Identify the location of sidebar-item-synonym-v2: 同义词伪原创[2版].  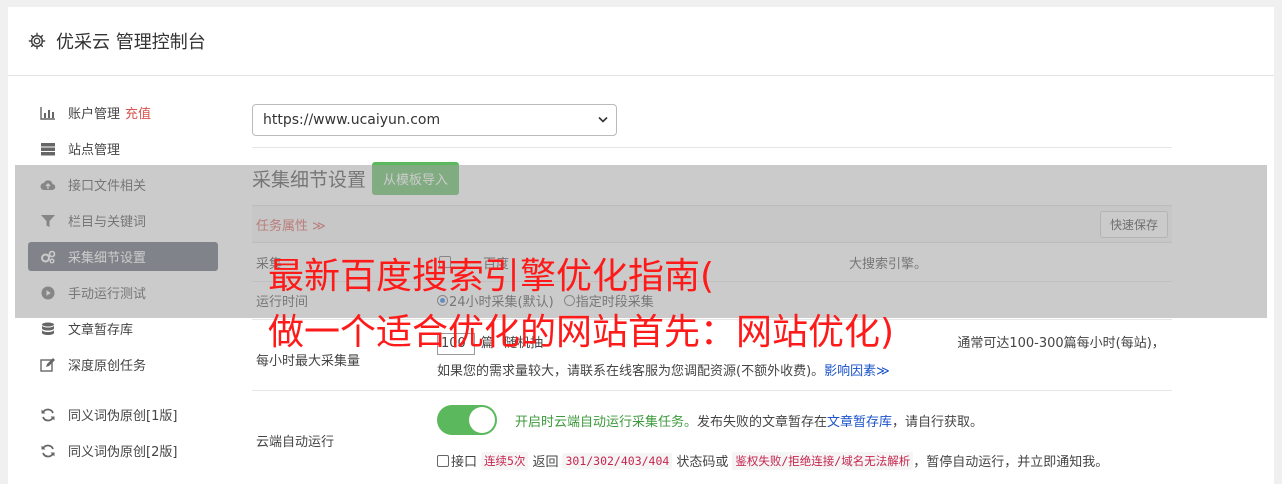
(123, 450).